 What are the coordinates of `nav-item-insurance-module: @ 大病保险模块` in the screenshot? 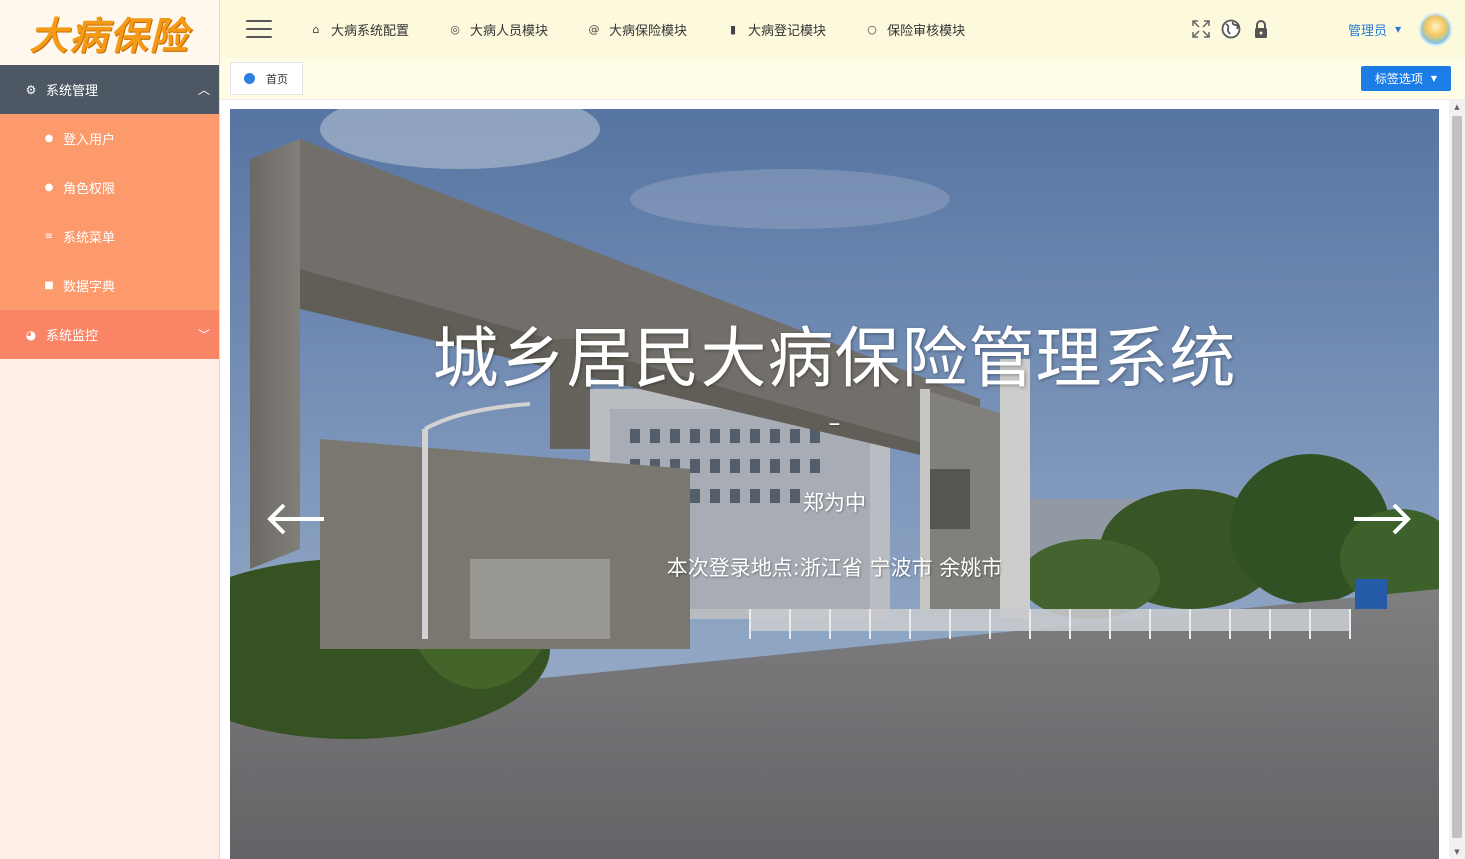 It's located at (638, 29).